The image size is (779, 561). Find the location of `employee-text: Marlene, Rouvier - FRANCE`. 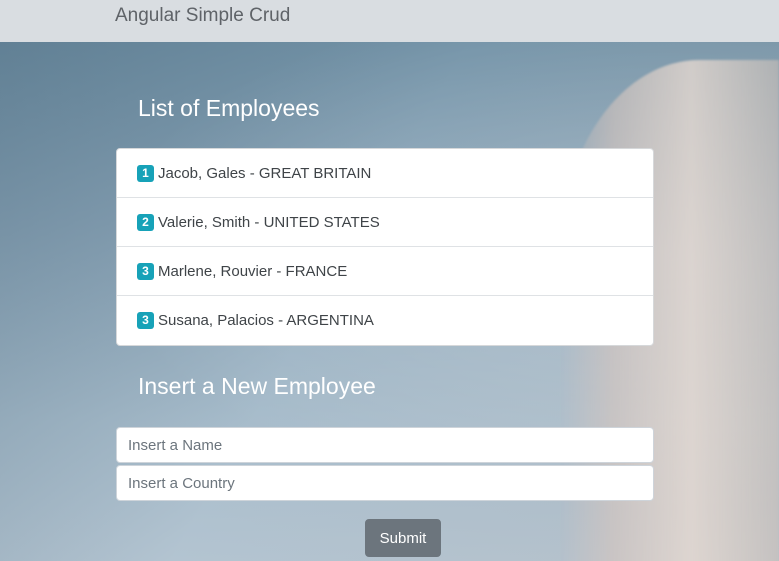

employee-text: Marlene, Rouvier - FRANCE is located at coordinates (253, 271).